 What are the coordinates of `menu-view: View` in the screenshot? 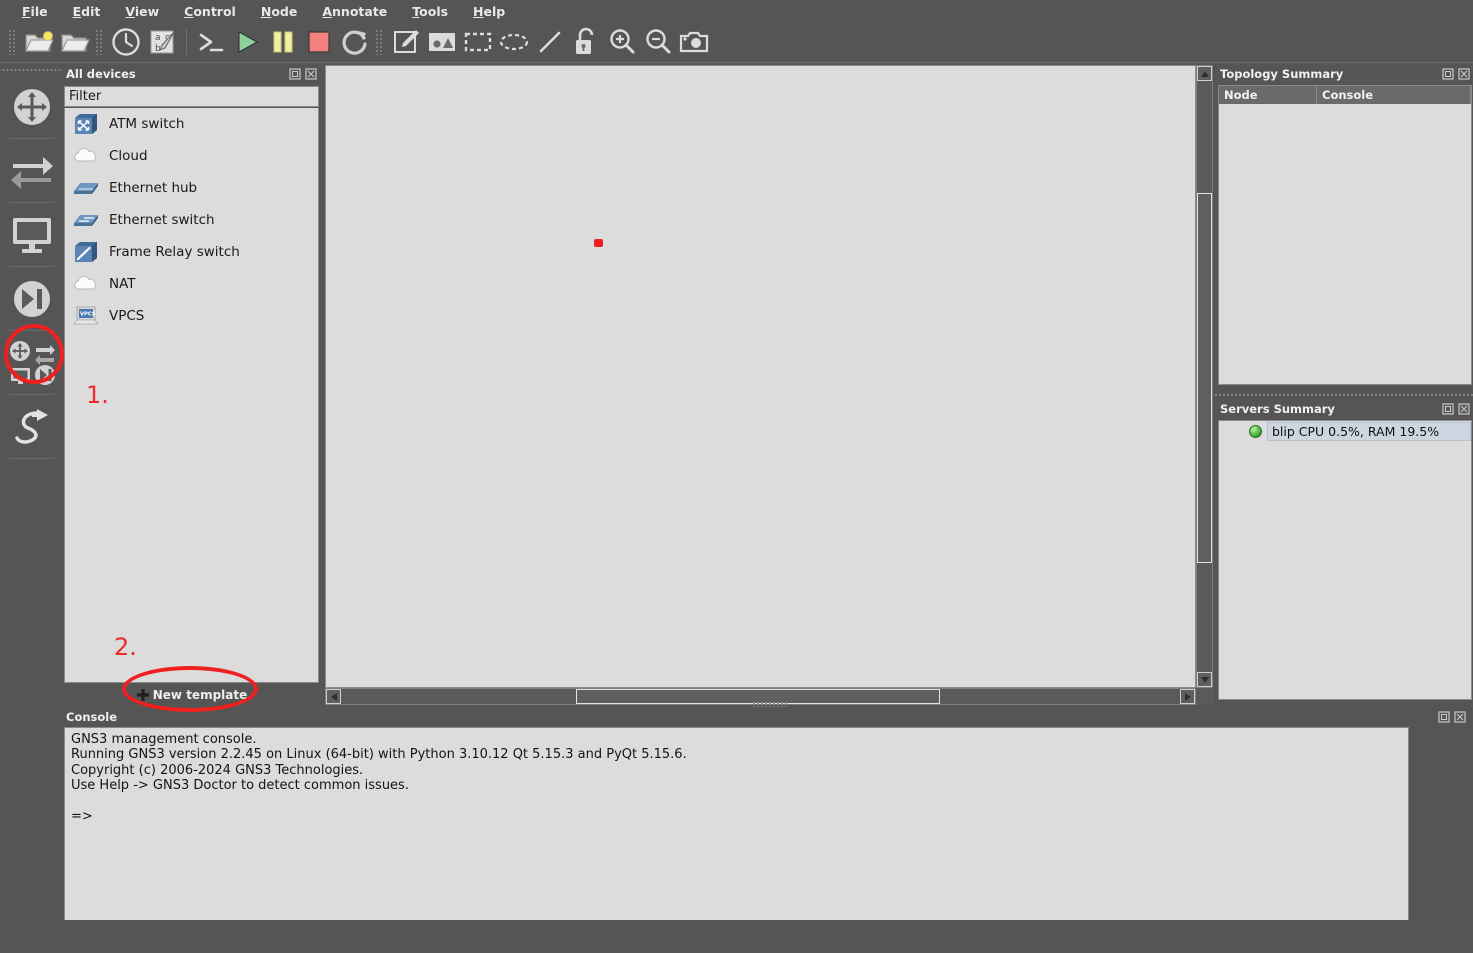 It's located at (142, 11).